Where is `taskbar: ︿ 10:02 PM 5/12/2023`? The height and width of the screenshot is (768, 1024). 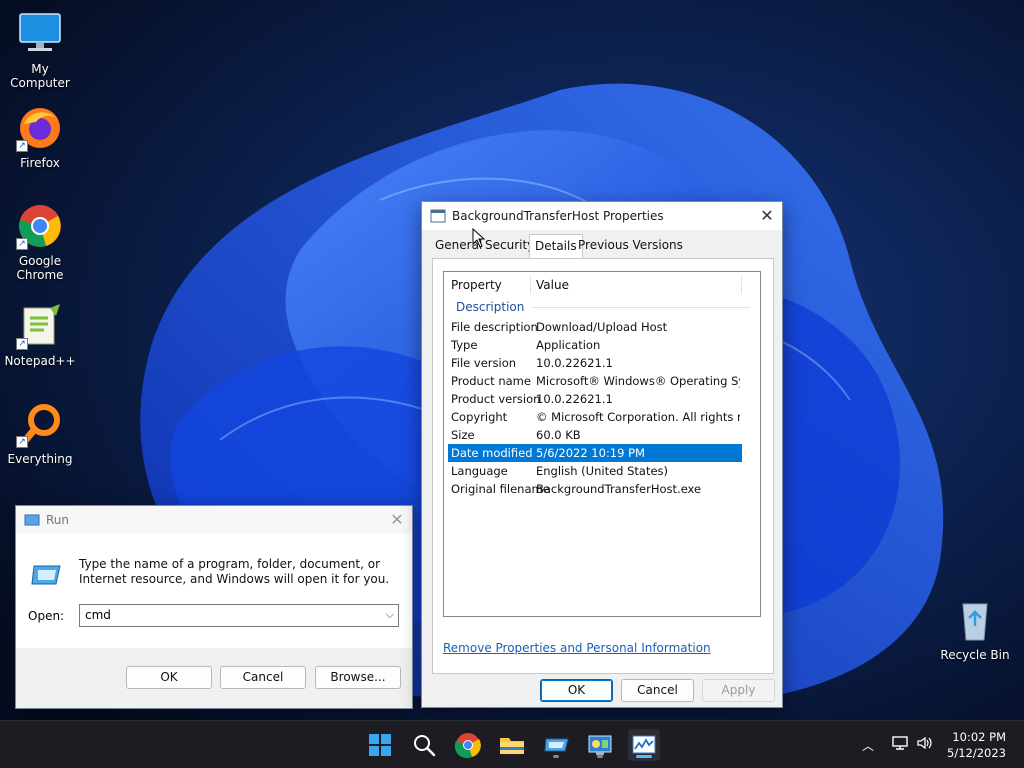
taskbar: ︿ 10:02 PM 5/12/2023 is located at coordinates (512, 744).